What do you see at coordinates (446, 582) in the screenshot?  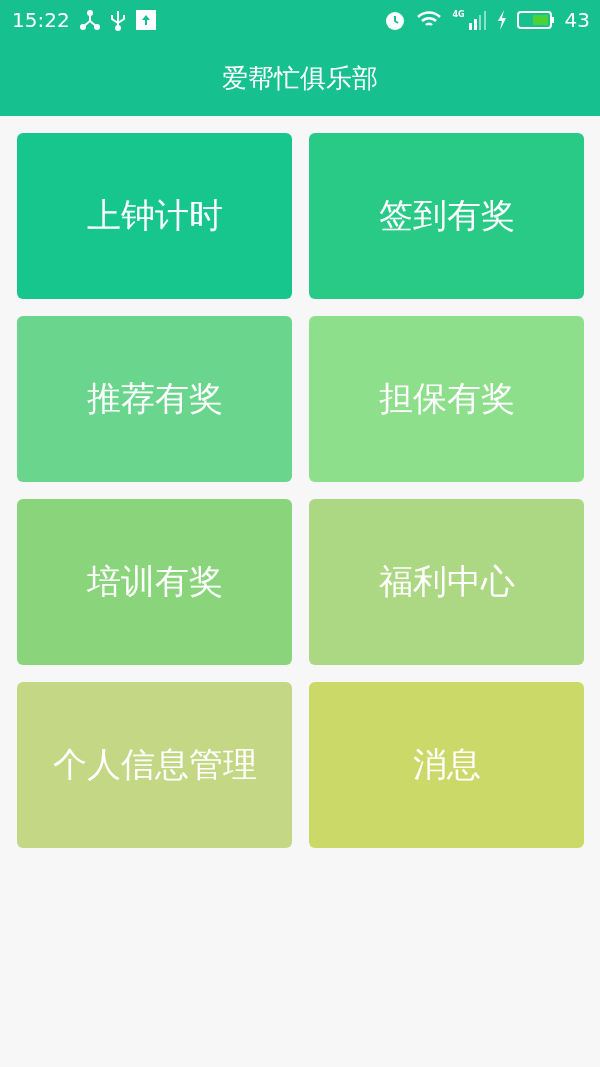 I see `menu-tile: 福利中心` at bounding box center [446, 582].